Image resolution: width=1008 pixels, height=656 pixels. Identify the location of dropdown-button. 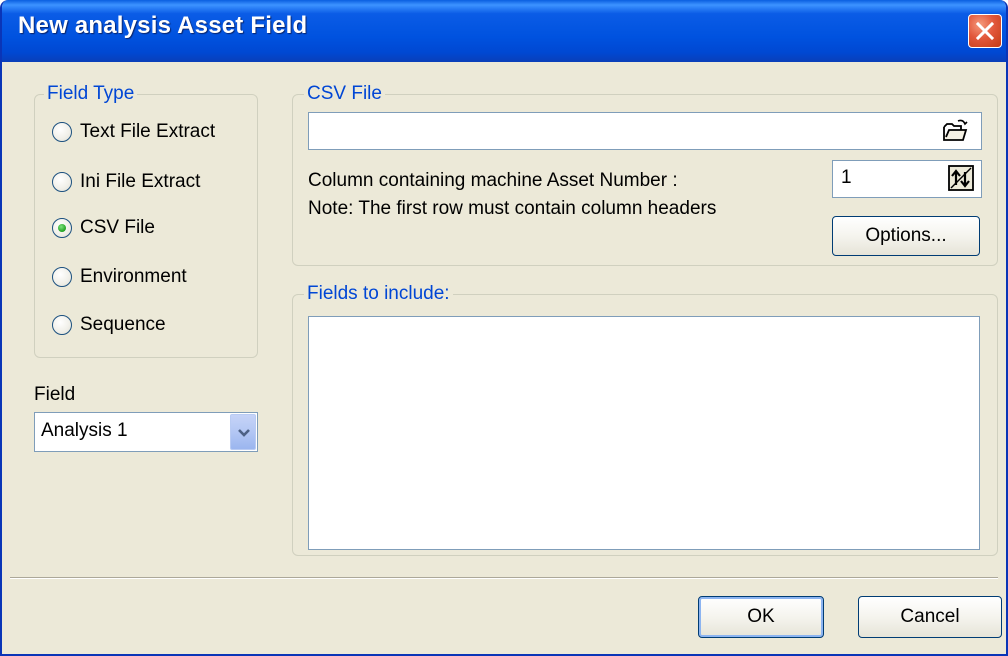
(243, 432).